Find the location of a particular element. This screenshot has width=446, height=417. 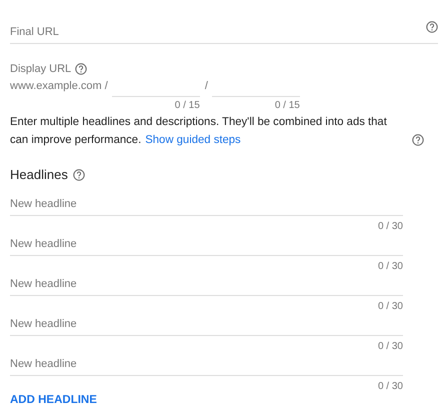

info-text: Enter multiple headlines and descriptions. They'll be combined into ads that can improve performance. Show guided steps is located at coordinates (199, 131).